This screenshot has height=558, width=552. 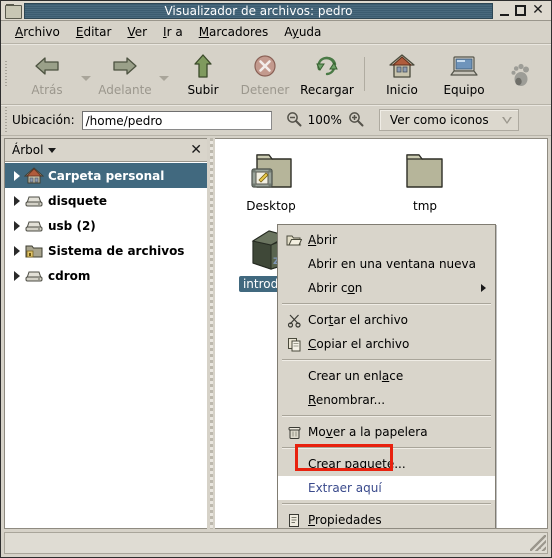 I want to click on up-button: Subir, so click(x=203, y=74).